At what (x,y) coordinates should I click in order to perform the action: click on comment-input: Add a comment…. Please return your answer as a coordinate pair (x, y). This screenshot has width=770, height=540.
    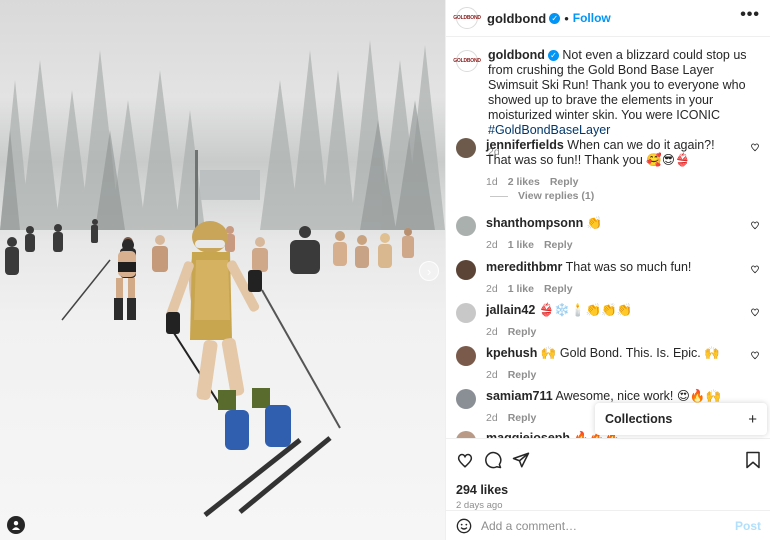
    Looking at the image, I should click on (529, 526).